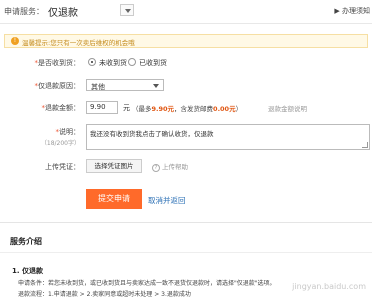 Image resolution: width=372 pixels, height=300 pixels. What do you see at coordinates (187, 109) in the screenshot?
I see `amount-hint: （最多9.90元，含发货邮费0.00元）` at bounding box center [187, 109].